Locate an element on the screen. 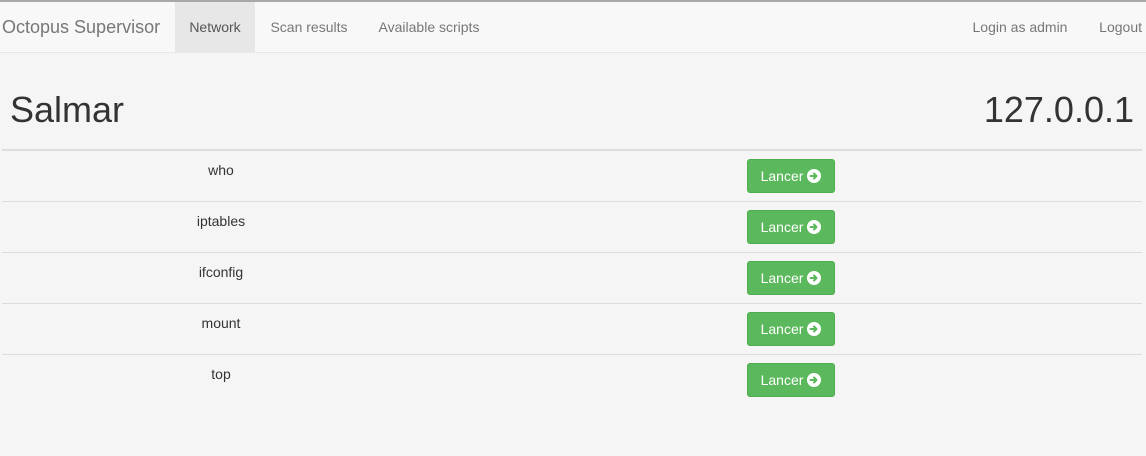 This screenshot has height=456, width=1146. logout-link: Logout is located at coordinates (1114, 27).